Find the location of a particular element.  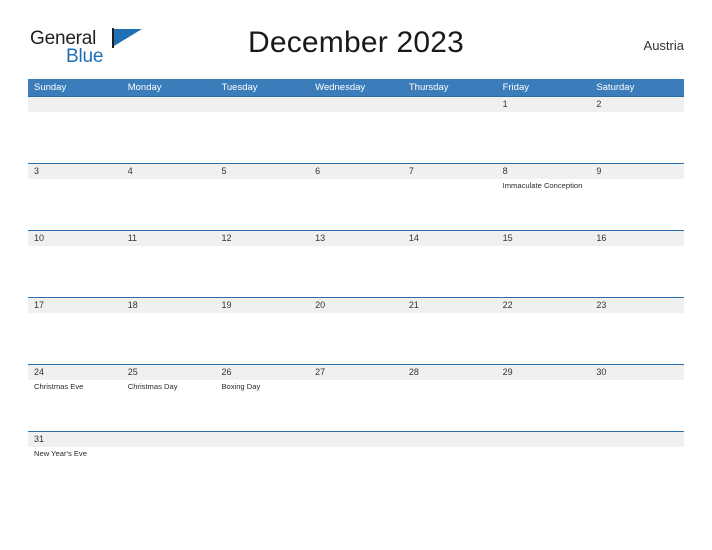

week-row: 1 2 is located at coordinates (356, 129).